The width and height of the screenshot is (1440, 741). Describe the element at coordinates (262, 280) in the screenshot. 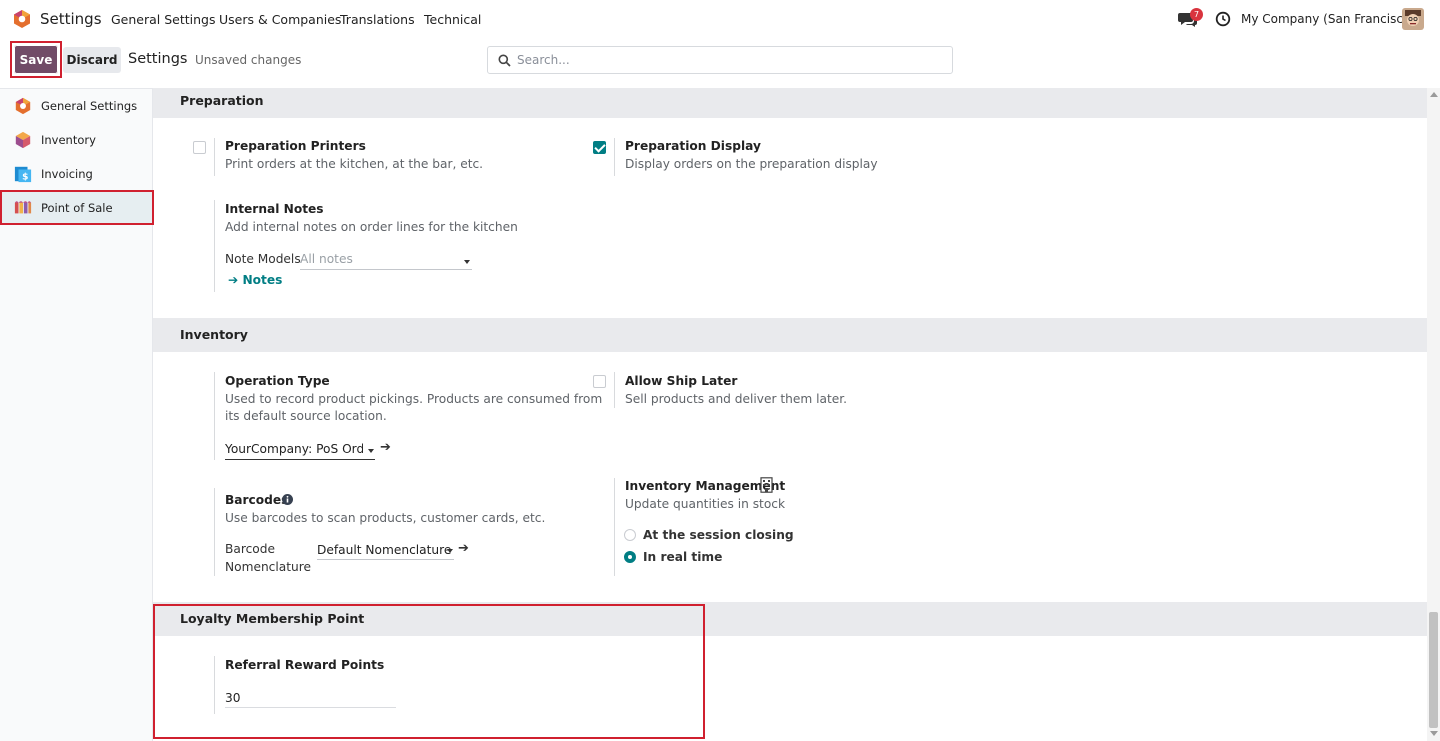

I see `notes-link-label: Notes` at that location.